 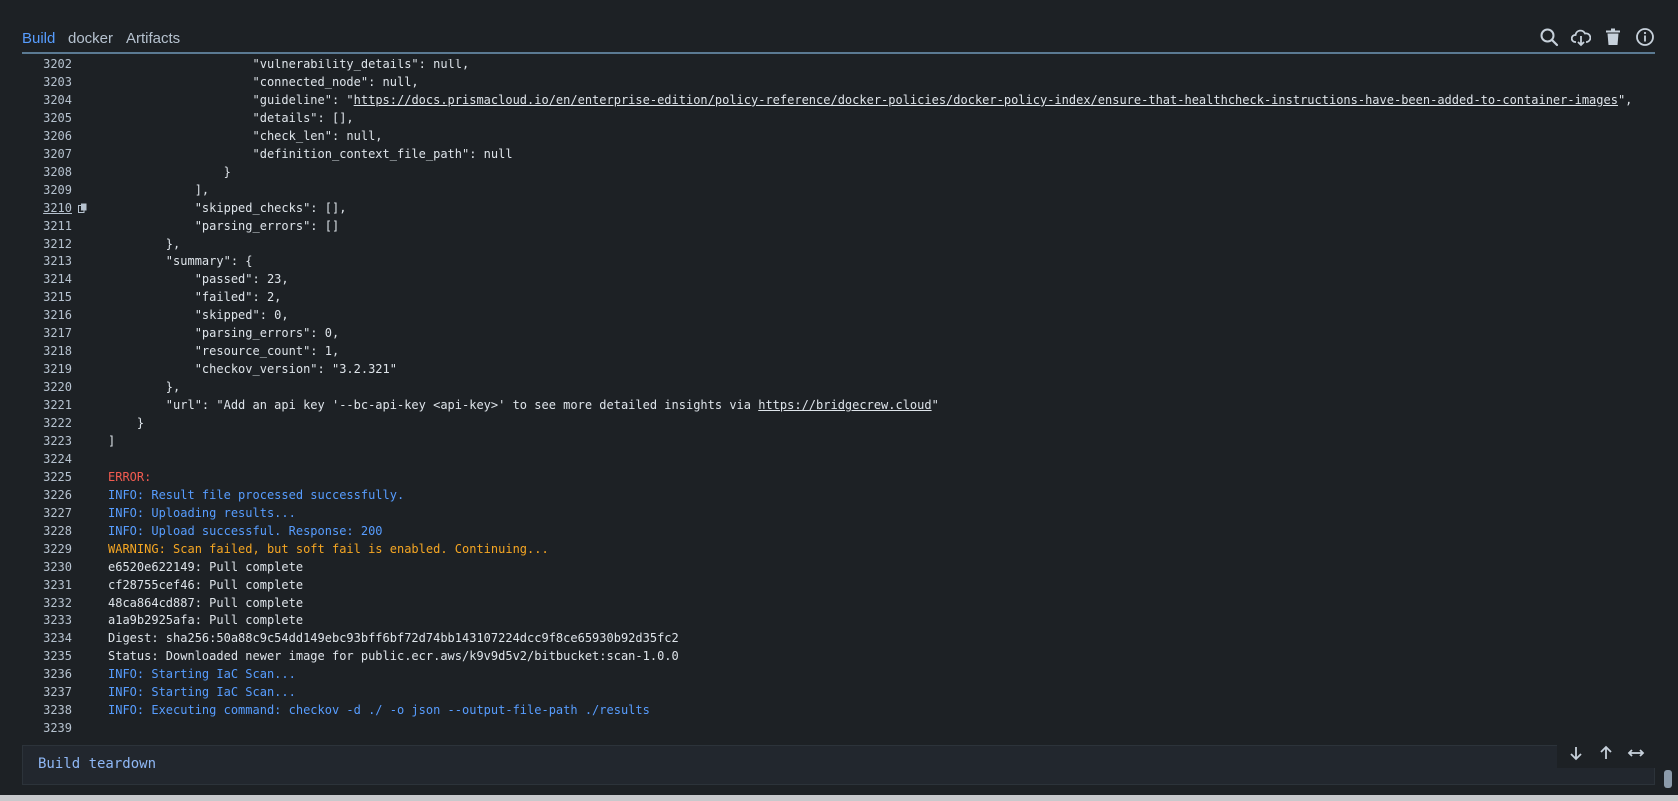 I want to click on log-text: "parsing_errors": [], so click(x=224, y=225).